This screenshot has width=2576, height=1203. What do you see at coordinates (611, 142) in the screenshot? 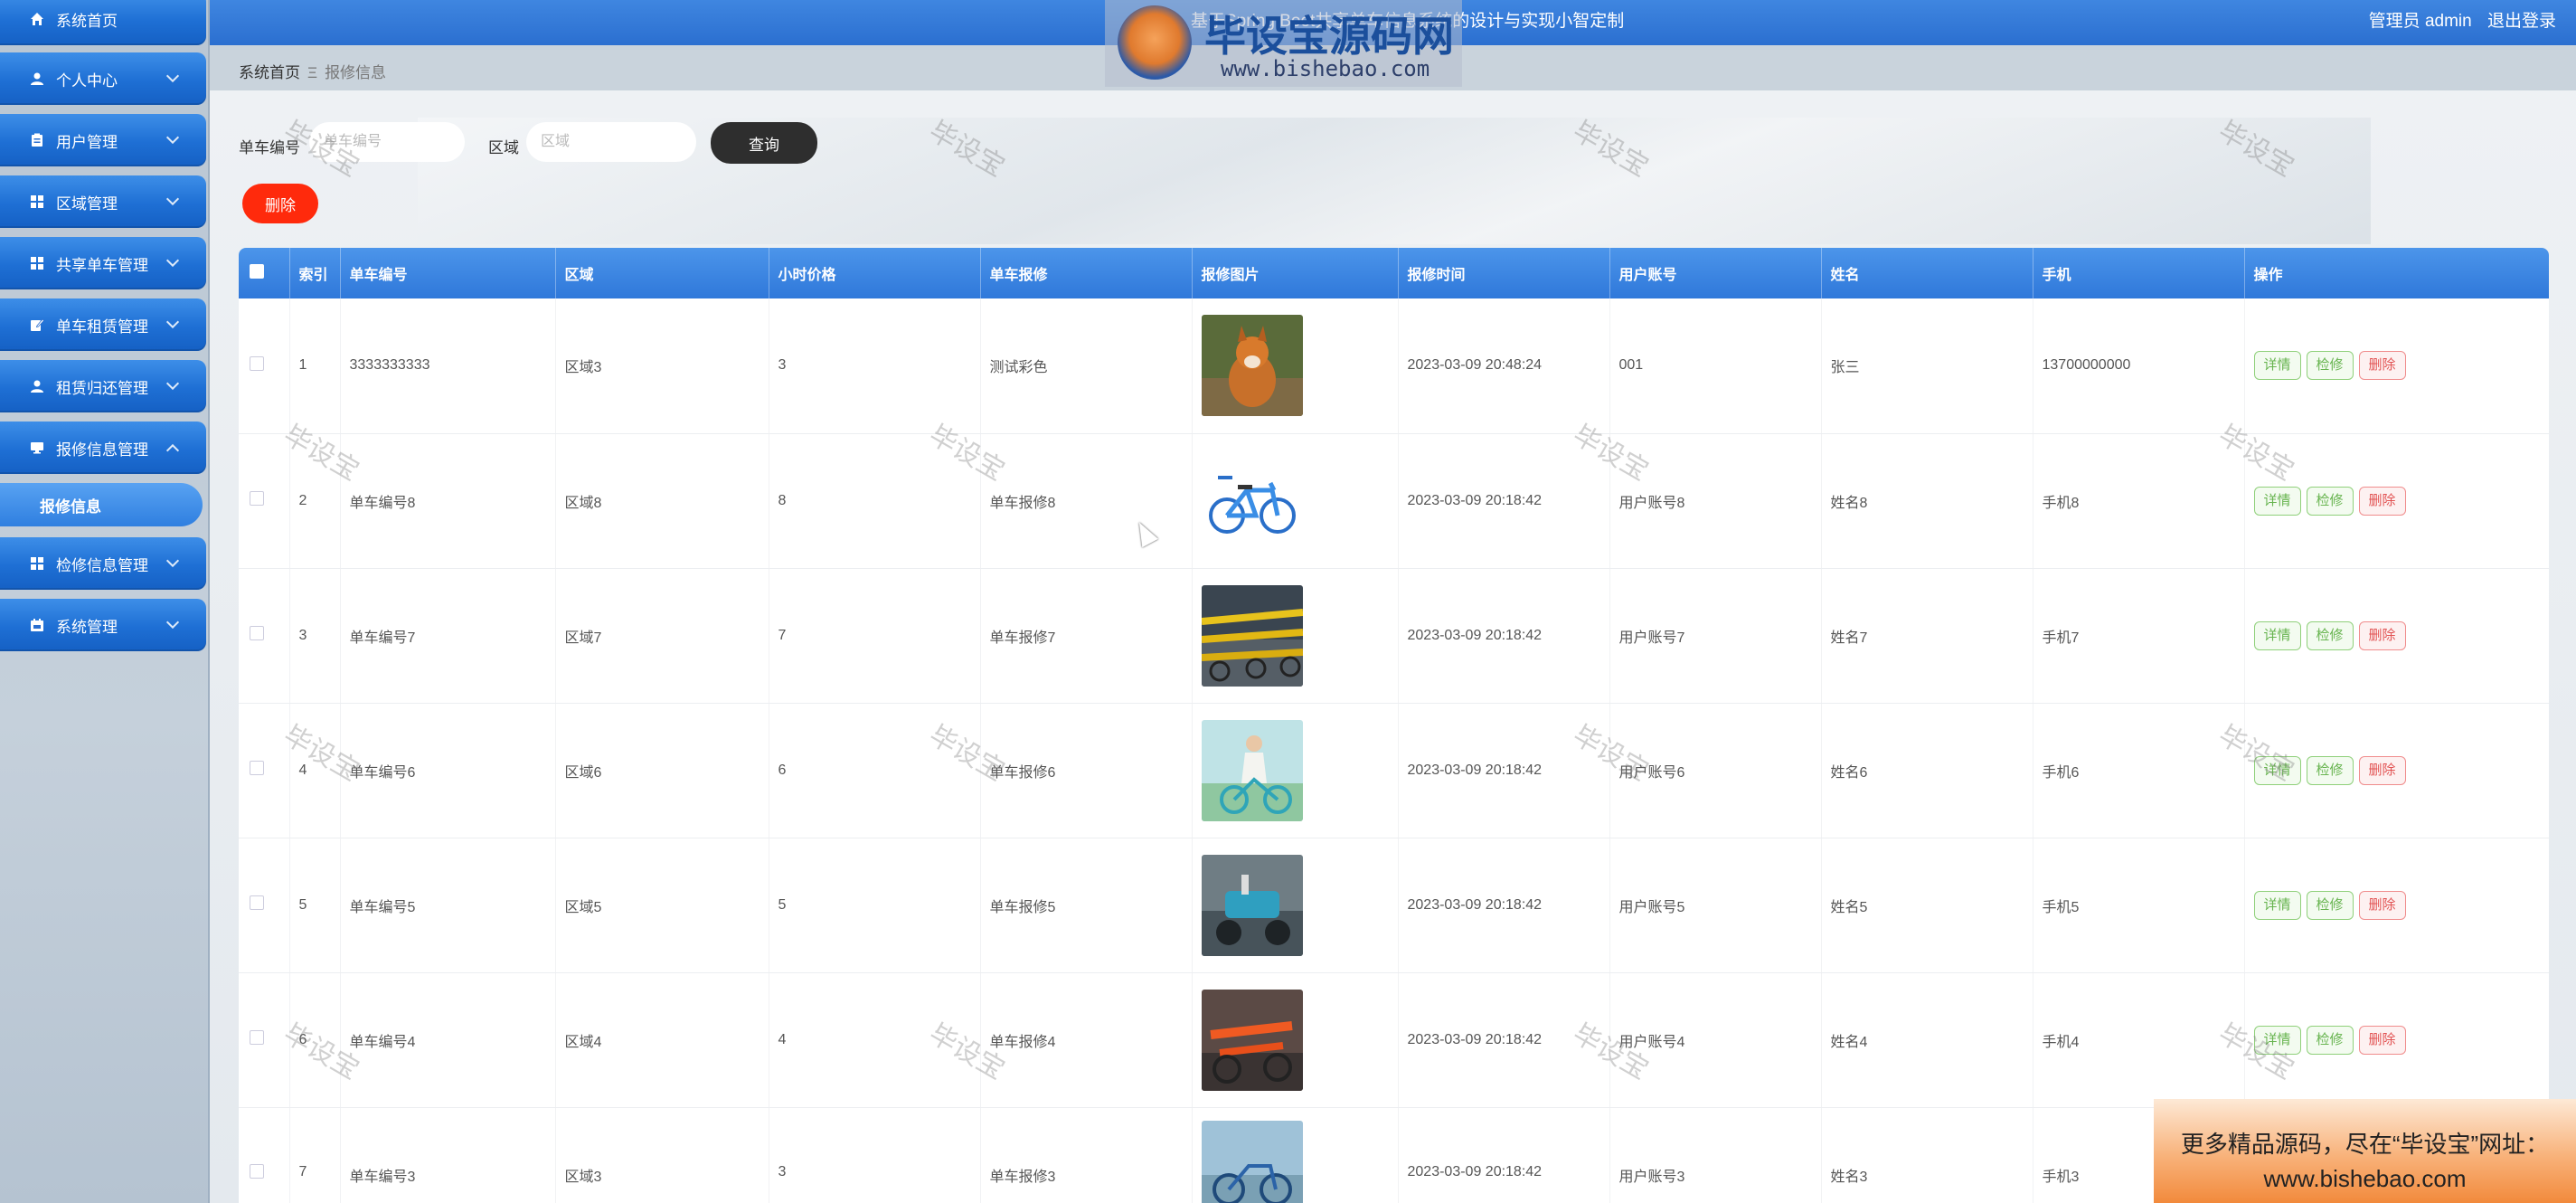
I see `area-input` at bounding box center [611, 142].